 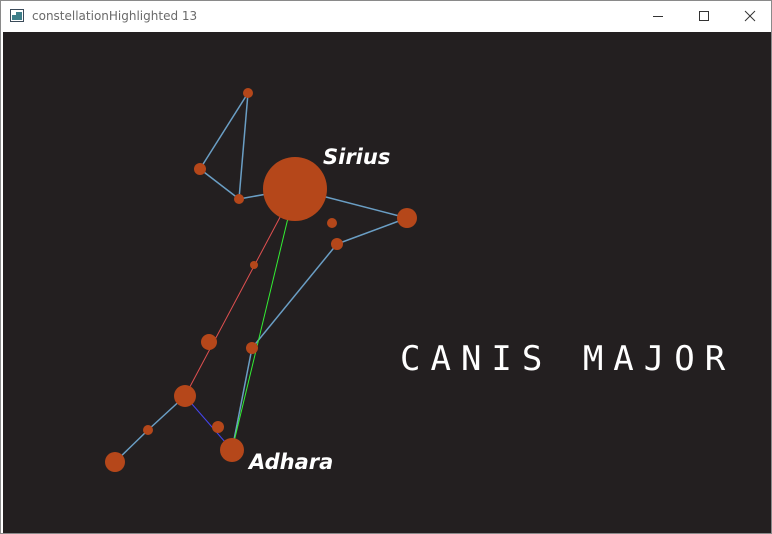 What do you see at coordinates (290, 462) in the screenshot?
I see `star-label-adhara: Adhara` at bounding box center [290, 462].